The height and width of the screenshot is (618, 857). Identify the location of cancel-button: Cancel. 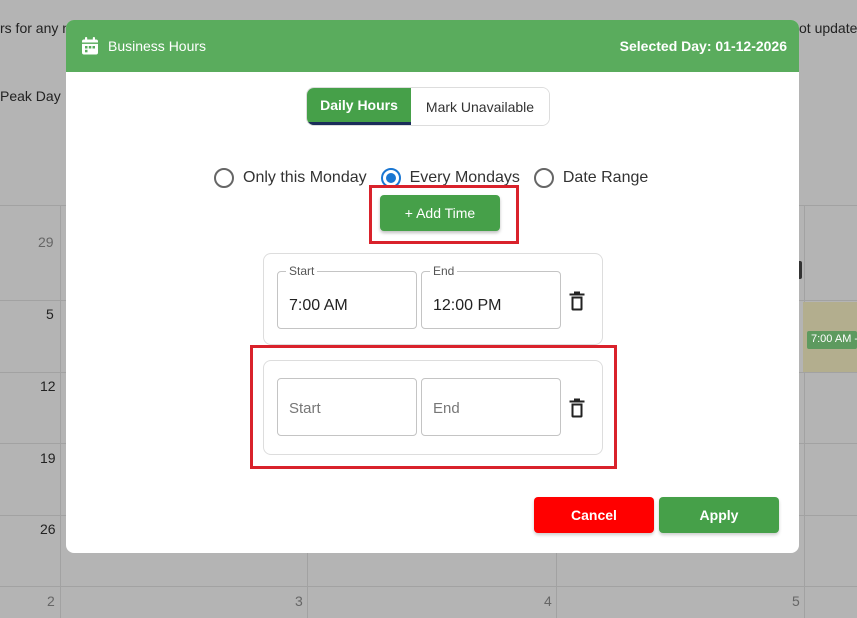
(594, 515).